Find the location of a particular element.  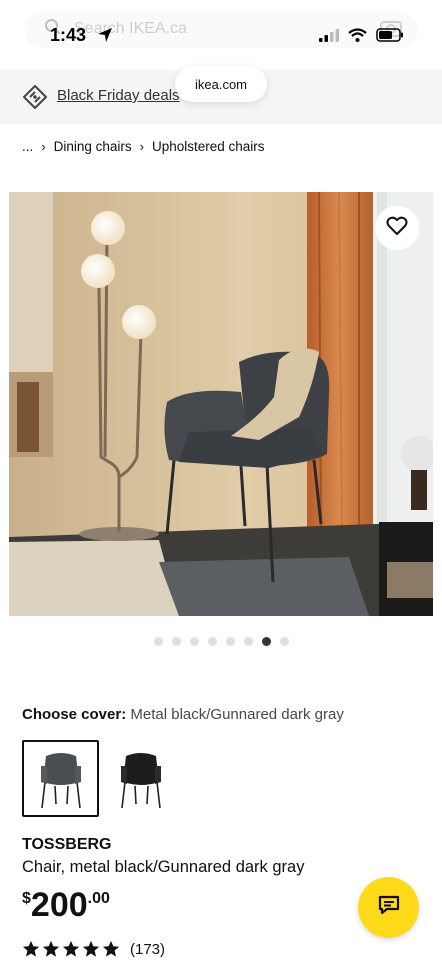

breadcrumb-item-upholstered-chairs: Upholstered chairs is located at coordinates (208, 146).